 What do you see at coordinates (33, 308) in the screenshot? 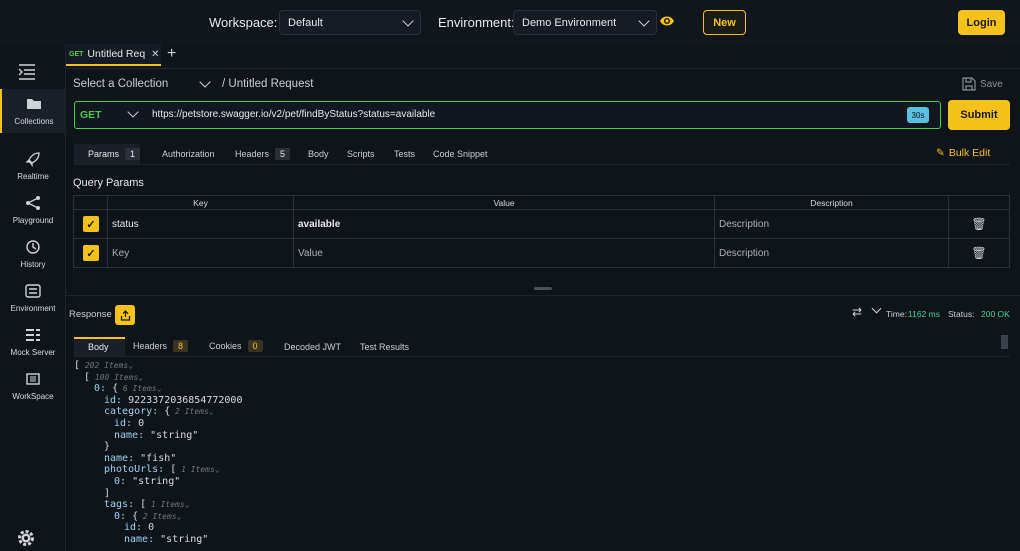
I see `sidebar-item-label: Environment` at bounding box center [33, 308].